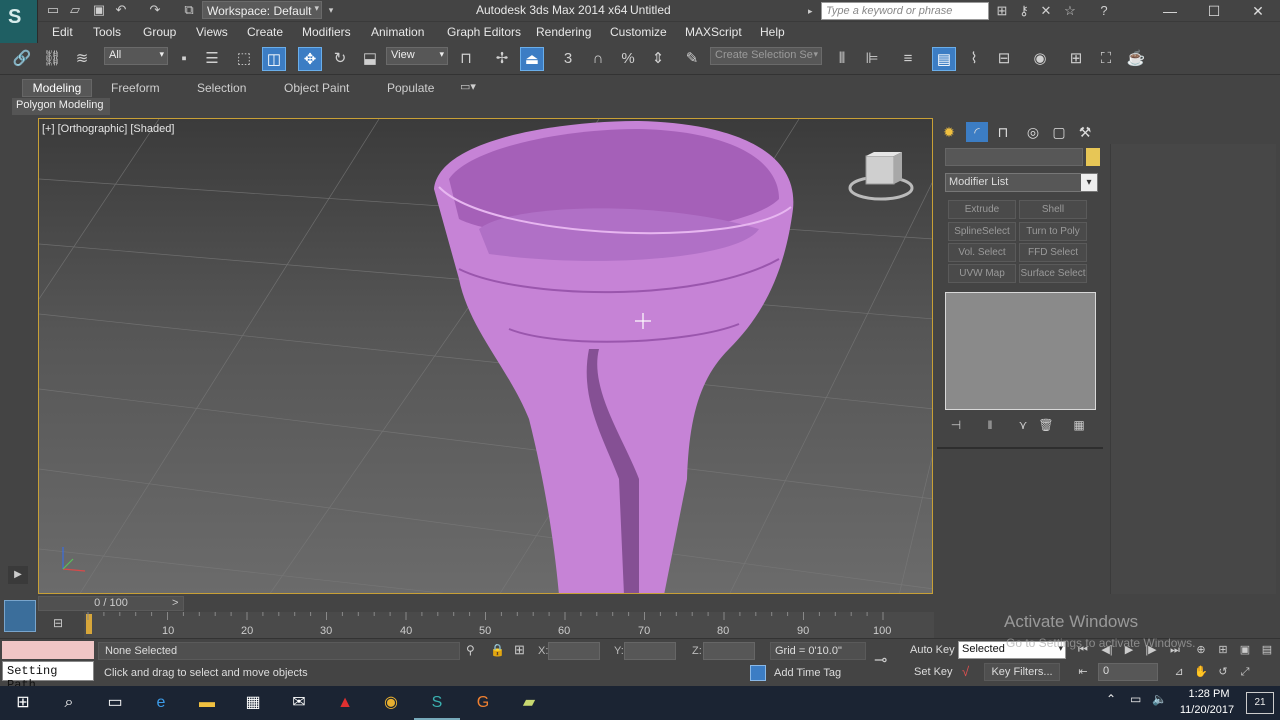 This screenshot has width=1280, height=720. I want to click on vol-select-button: Vol. Select, so click(982, 252).